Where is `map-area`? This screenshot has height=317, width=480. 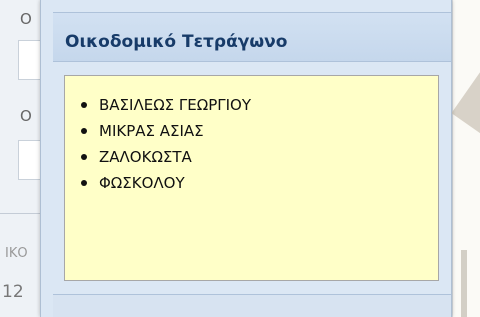 map-area is located at coordinates (465, 158).